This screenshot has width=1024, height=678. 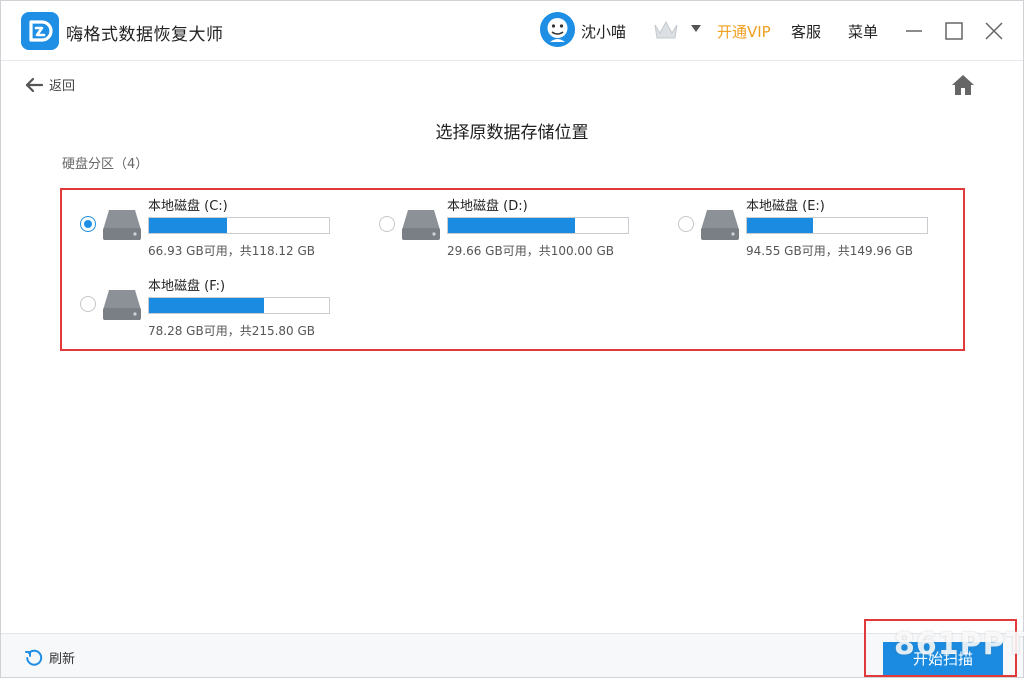 I want to click on start-scan-button: 开始扫描, so click(x=943, y=658).